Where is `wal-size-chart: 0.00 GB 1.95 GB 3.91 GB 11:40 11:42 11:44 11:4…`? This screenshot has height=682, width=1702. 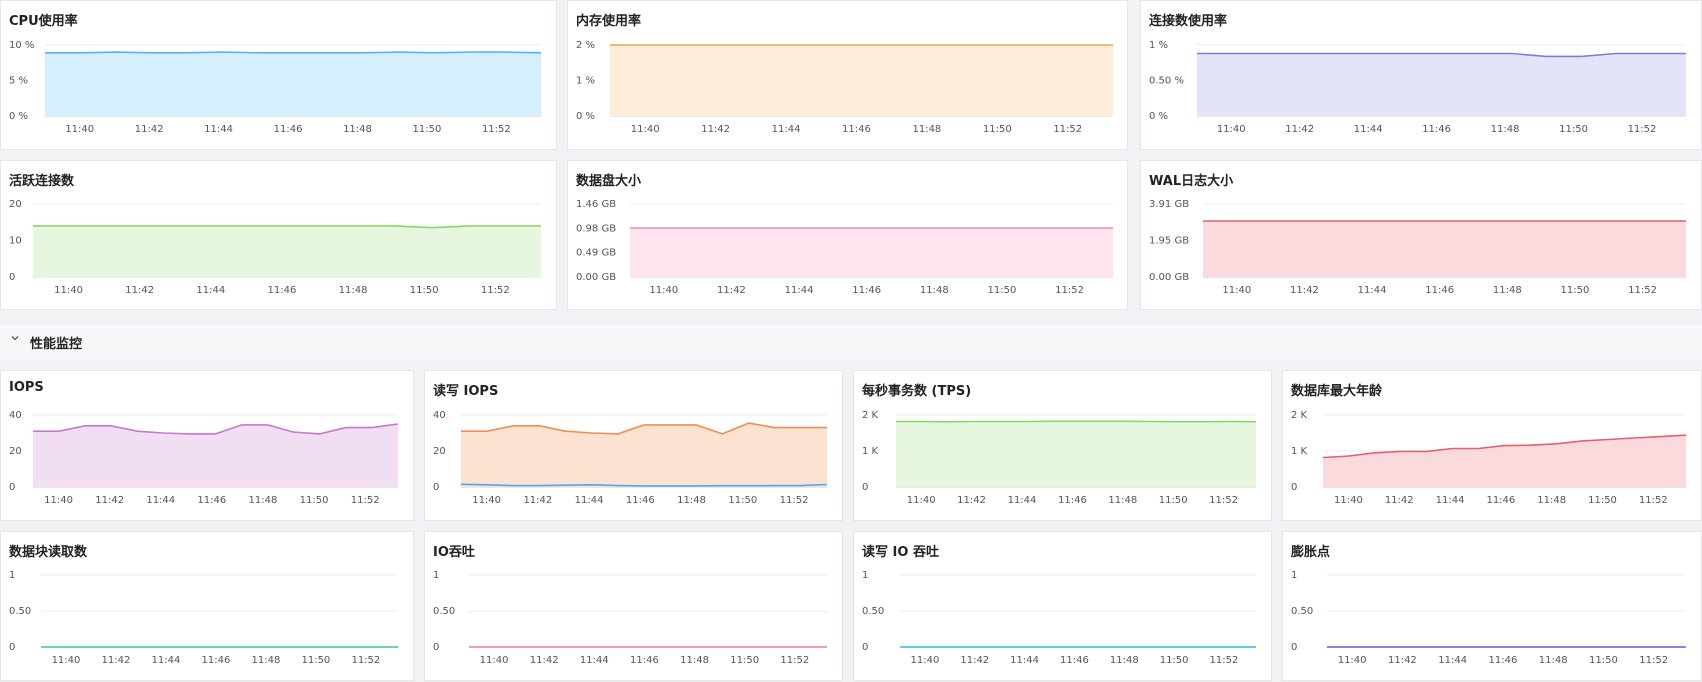
wal-size-chart: 0.00 GB 1.95 GB 3.91 GB 11:40 11:42 11:44 11:4… is located at coordinates (1421, 236).